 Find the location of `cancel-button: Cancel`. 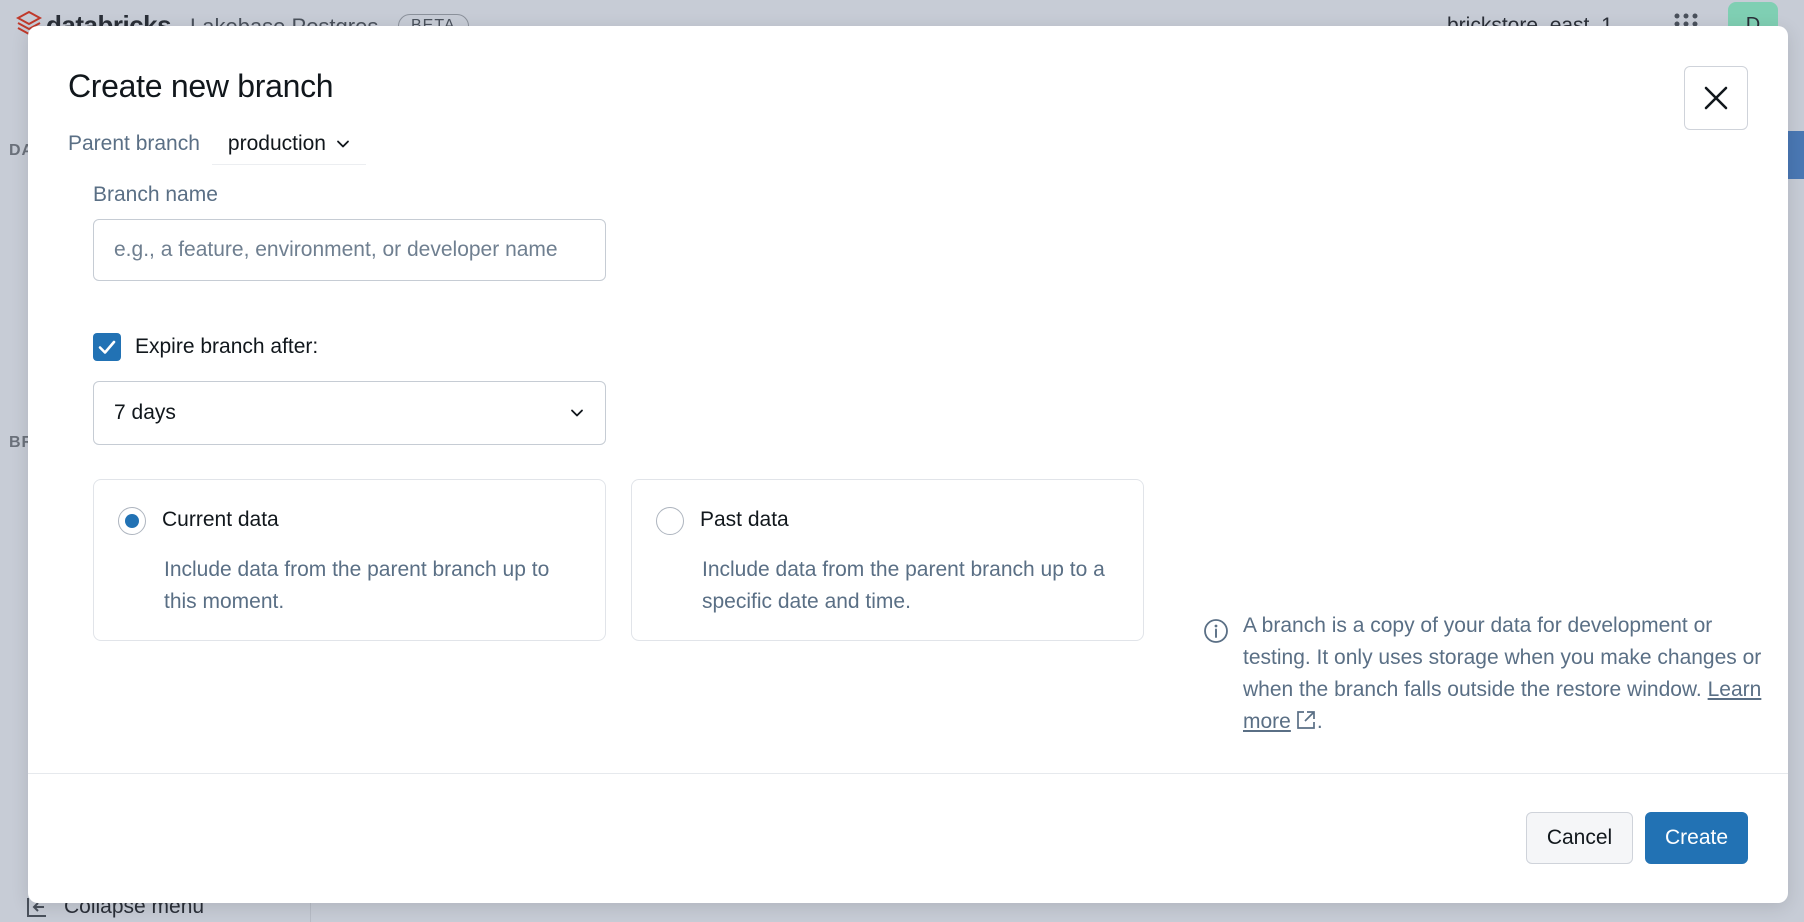

cancel-button: Cancel is located at coordinates (1579, 838).